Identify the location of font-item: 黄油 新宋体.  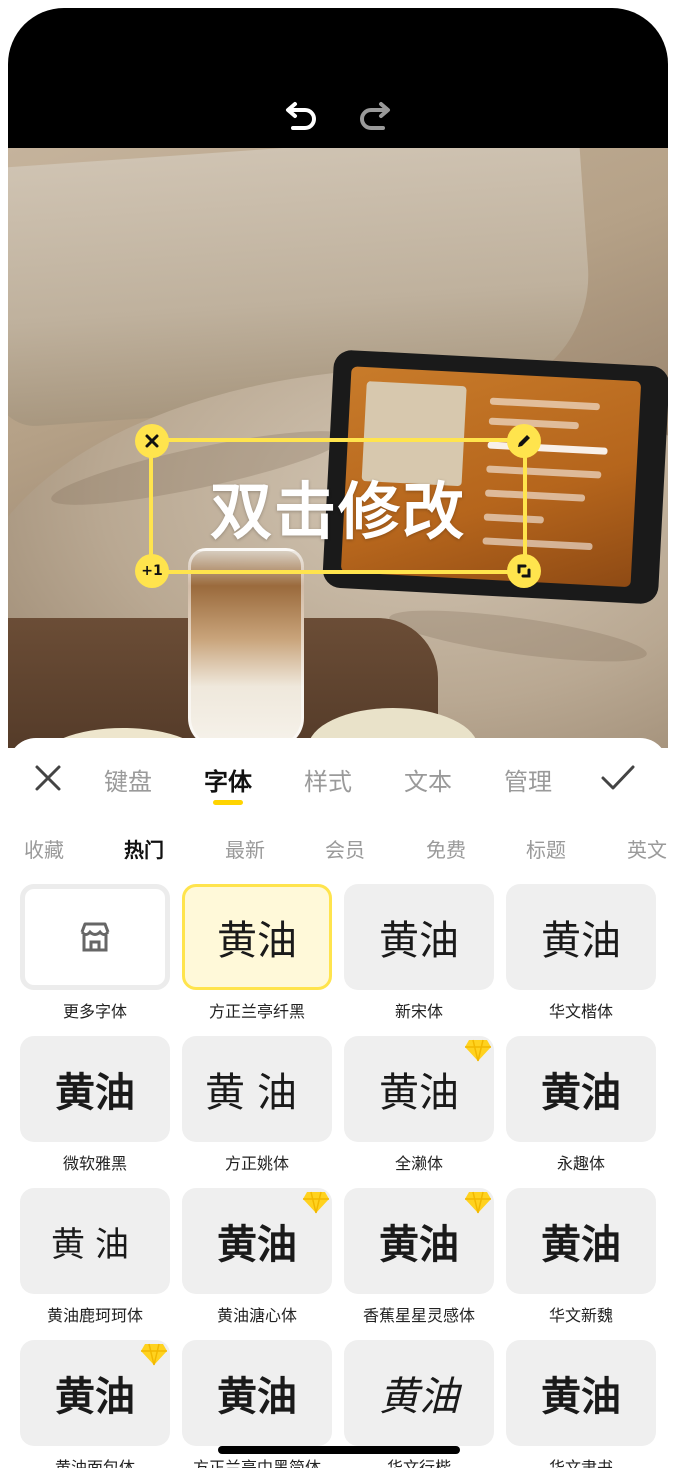
(419, 957).